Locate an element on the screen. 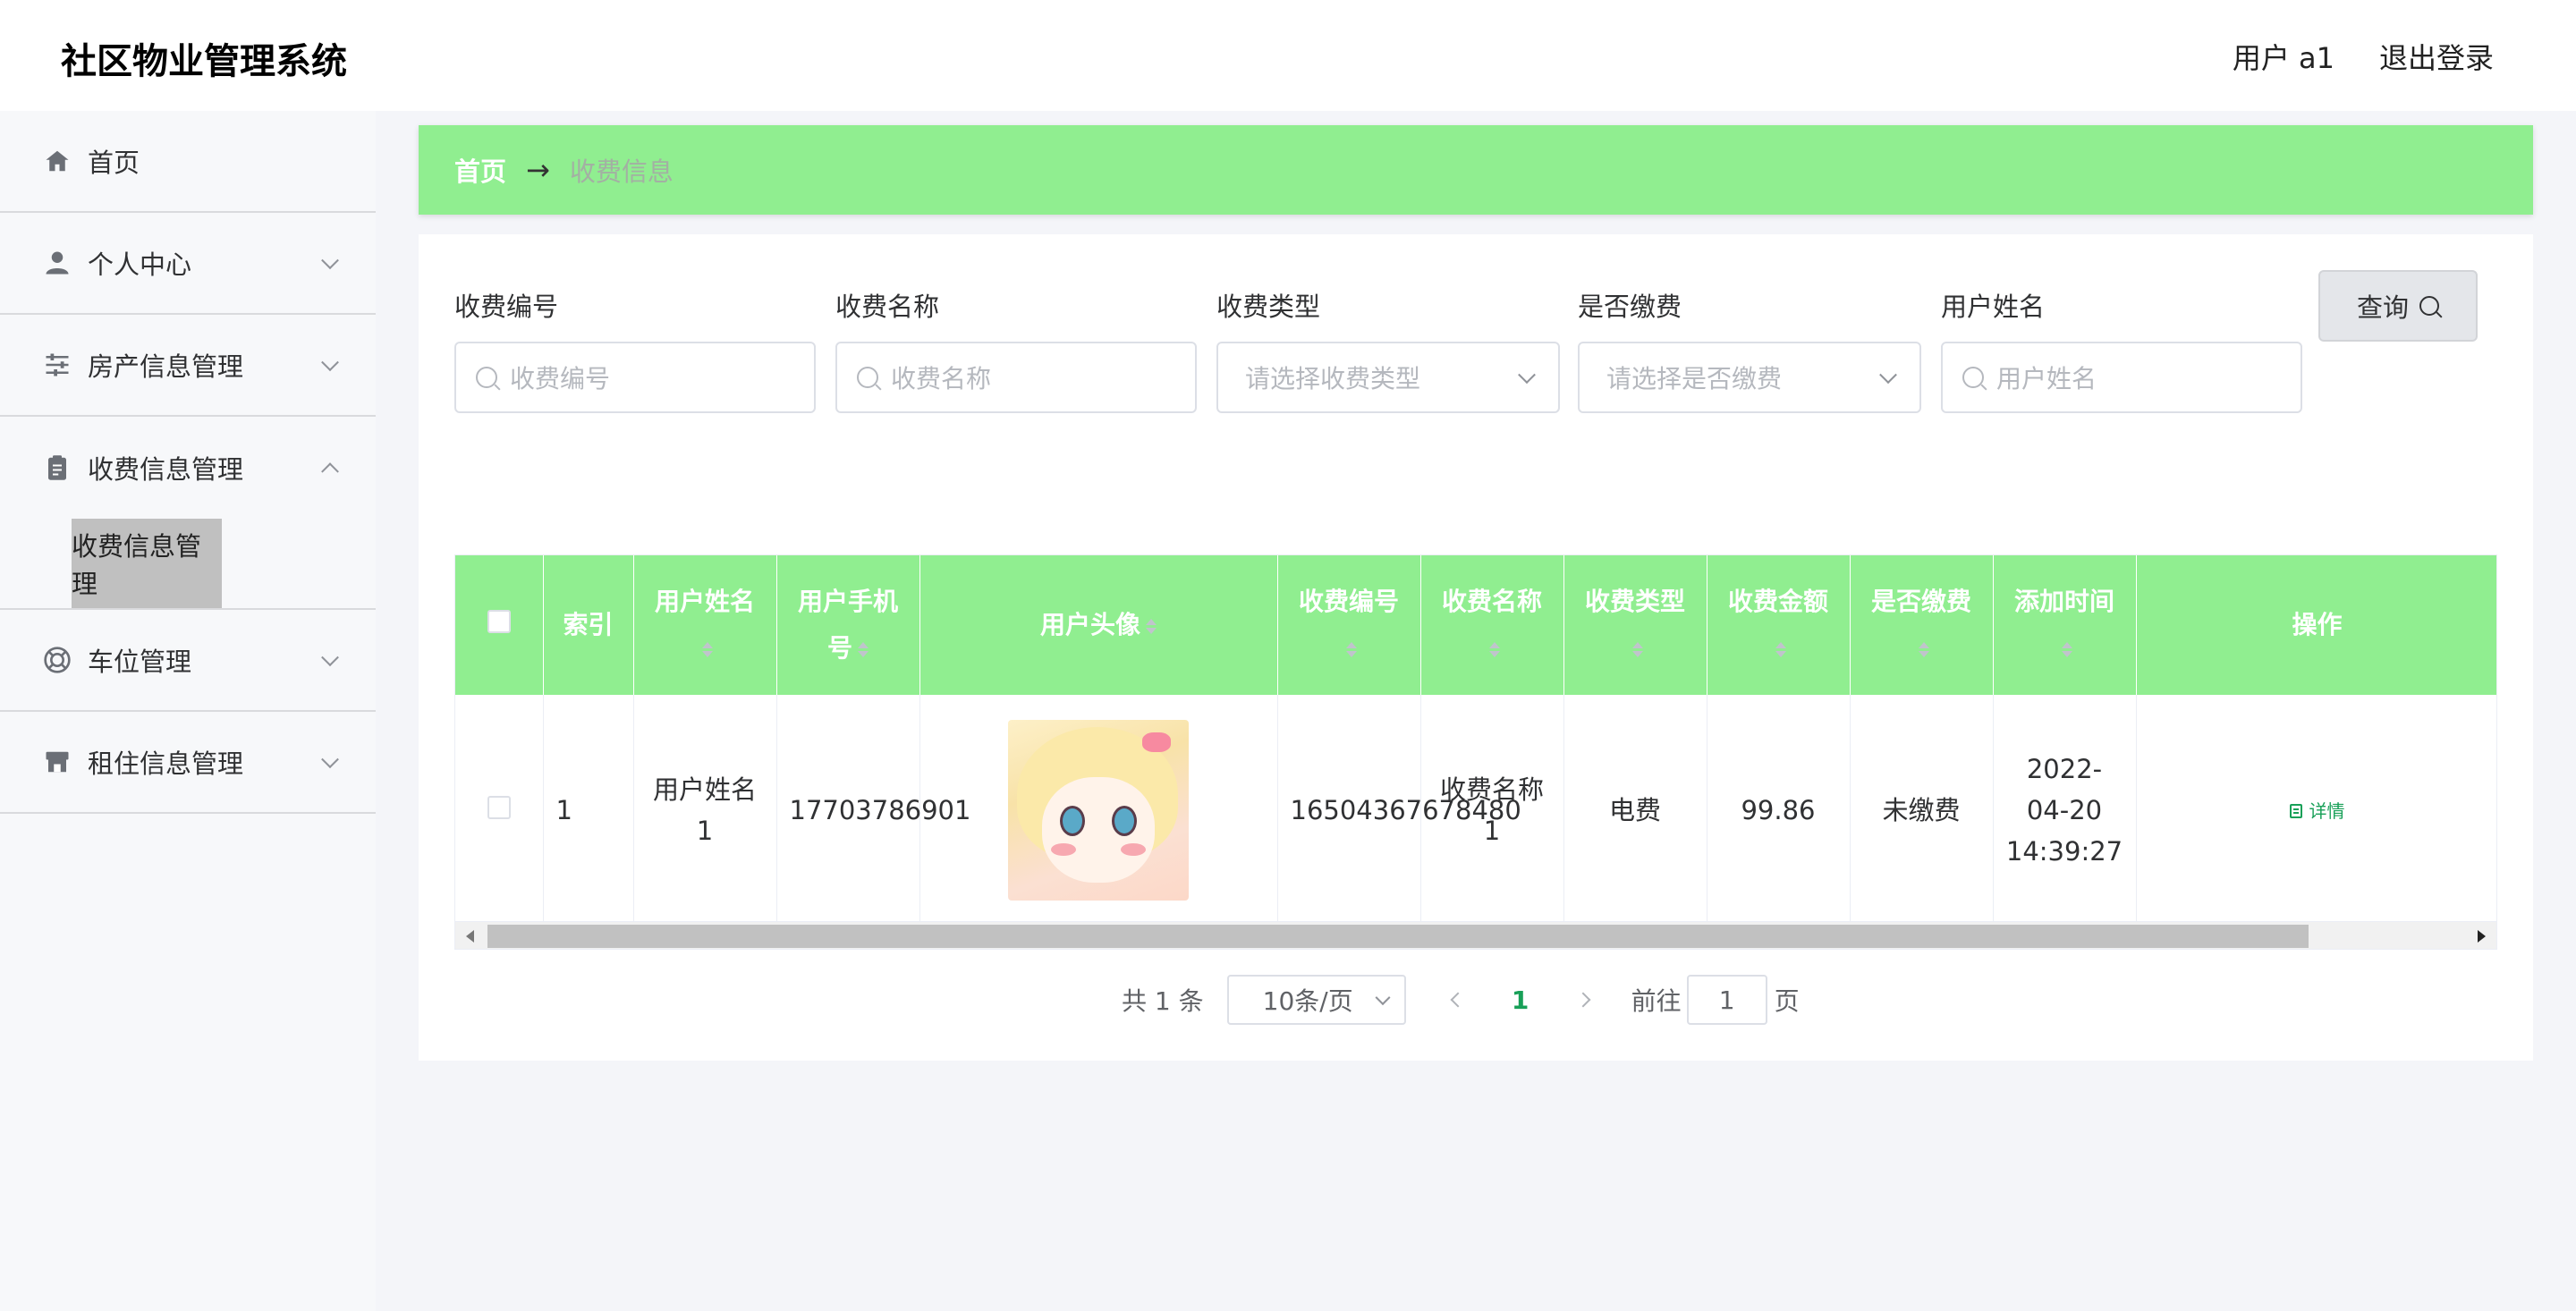 Image resolution: width=2576 pixels, height=1311 pixels. detail-button: 详情 is located at coordinates (2317, 811).